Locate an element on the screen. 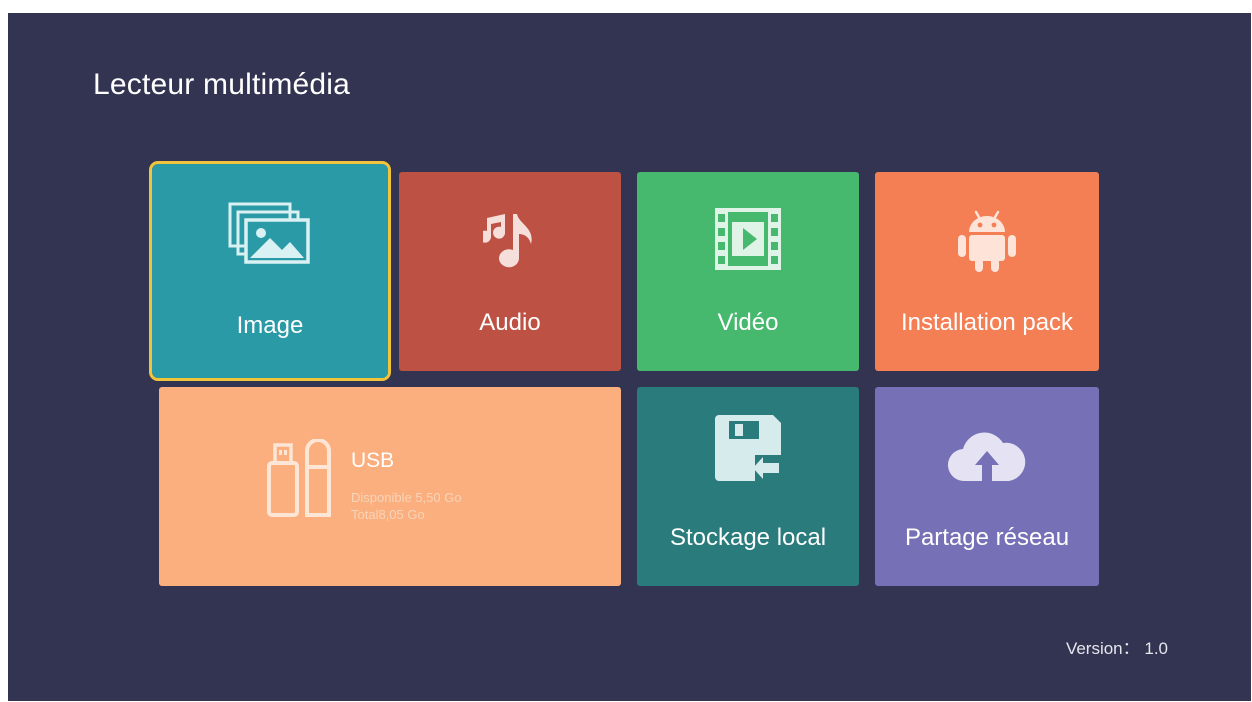 This screenshot has height=702, width=1252. version-label: Version： 1.0 is located at coordinates (1116, 648).